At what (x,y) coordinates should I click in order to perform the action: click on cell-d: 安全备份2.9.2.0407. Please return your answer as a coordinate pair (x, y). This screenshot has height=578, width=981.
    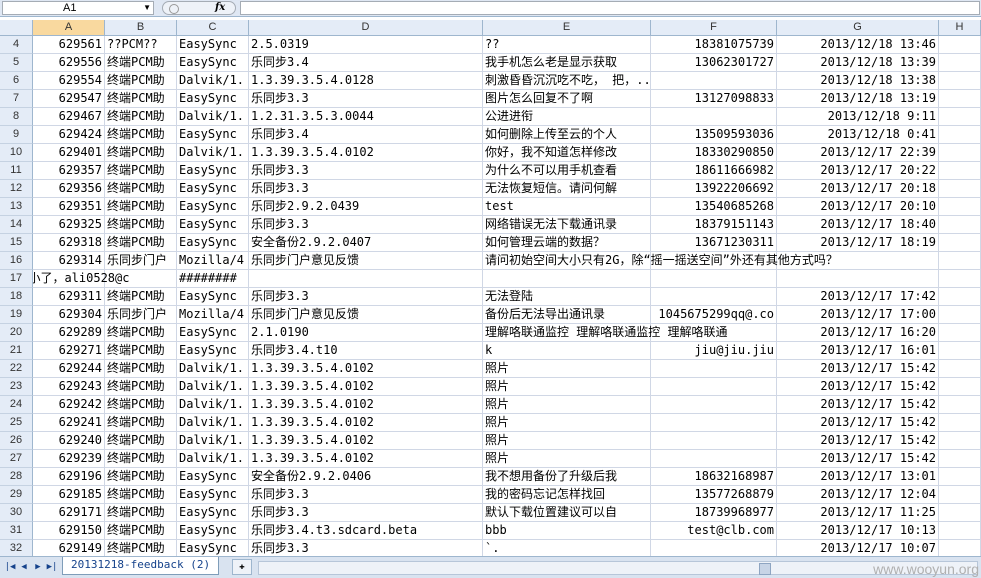
    Looking at the image, I should click on (366, 243).